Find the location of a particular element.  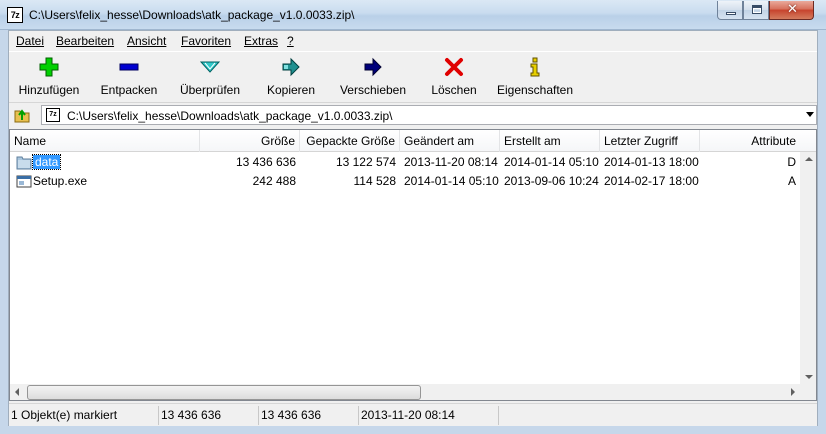

menu-bearbeiten: Bearbeiten is located at coordinates (85, 41).